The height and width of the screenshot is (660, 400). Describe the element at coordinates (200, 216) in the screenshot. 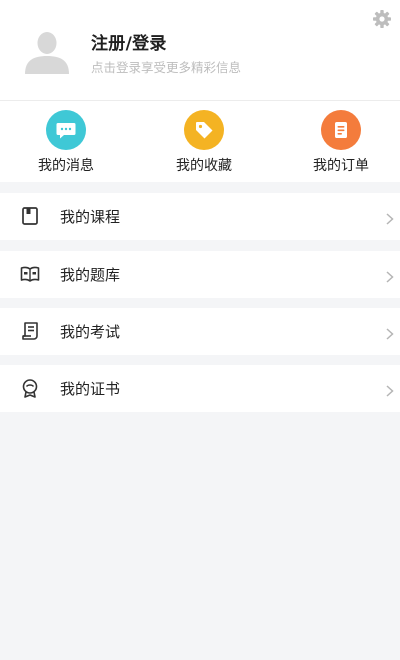

I see `menu-item-my-courses: 我的课程` at that location.